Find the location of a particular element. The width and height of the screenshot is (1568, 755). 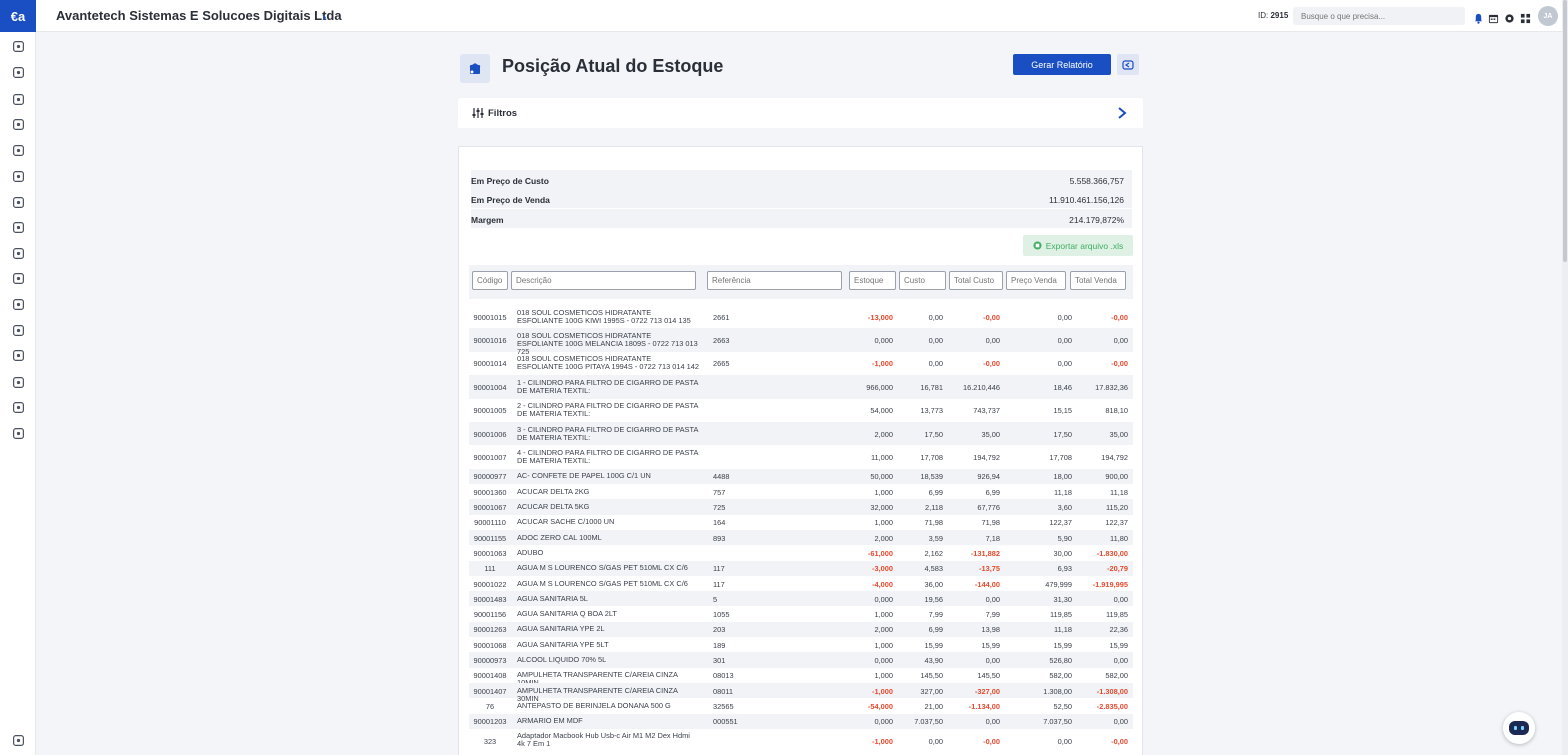

chart-icon is located at coordinates (18, 99).